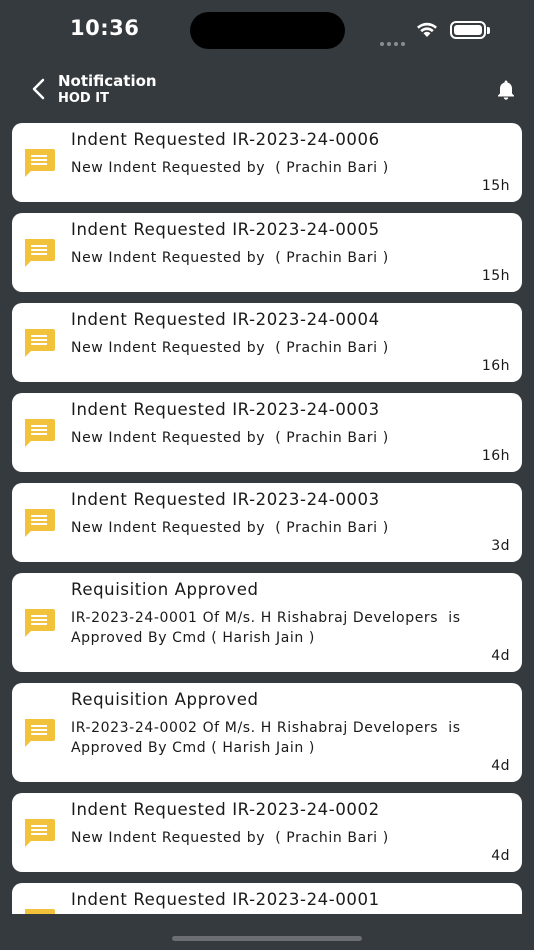 The image size is (534, 950). I want to click on notification-title: Indent Requested IR-2023-24-0001, so click(225, 899).